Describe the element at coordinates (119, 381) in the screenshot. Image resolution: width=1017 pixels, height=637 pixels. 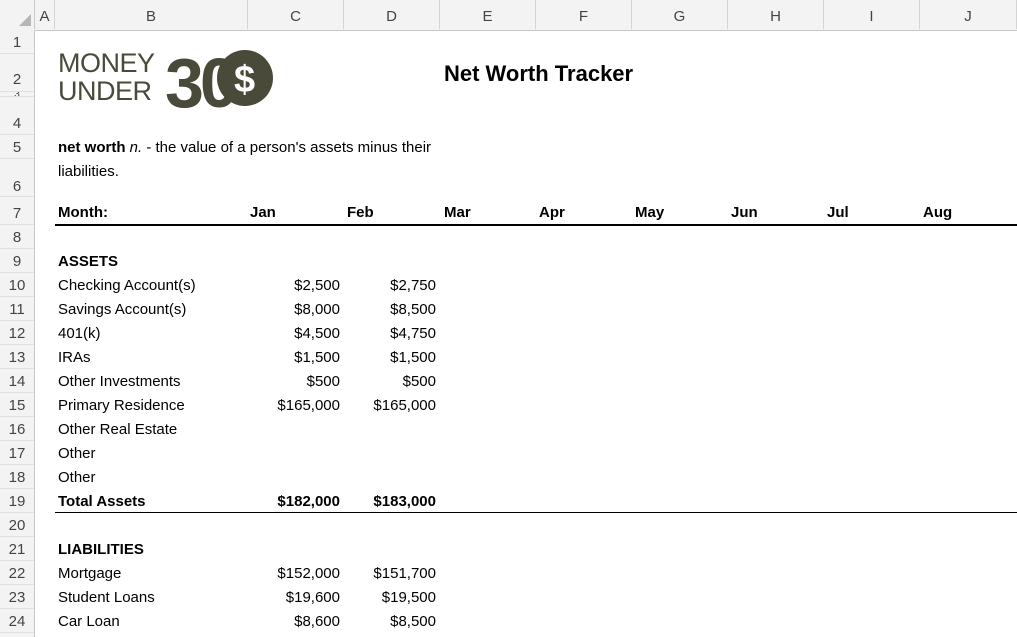
I see `asset-label: Other Investments` at that location.